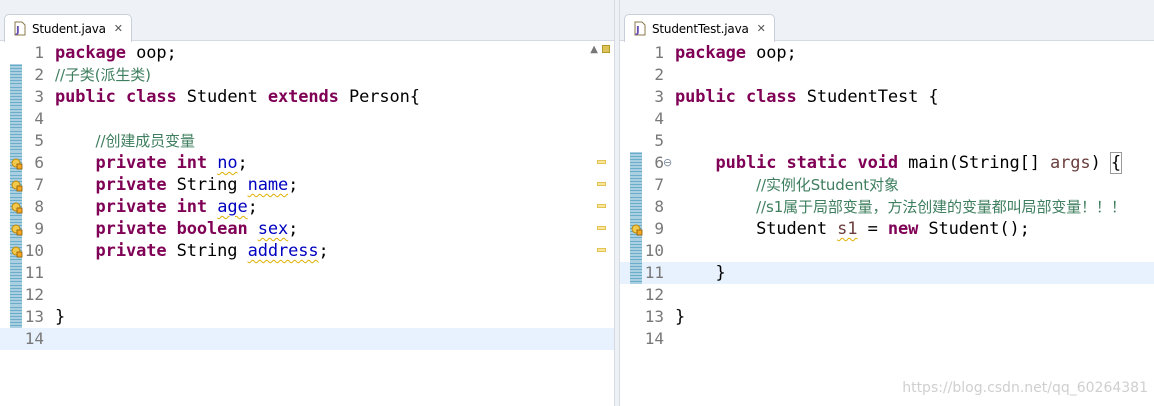  Describe the element at coordinates (307, 207) in the screenshot. I see `code-line: 8 private int age;` at that location.